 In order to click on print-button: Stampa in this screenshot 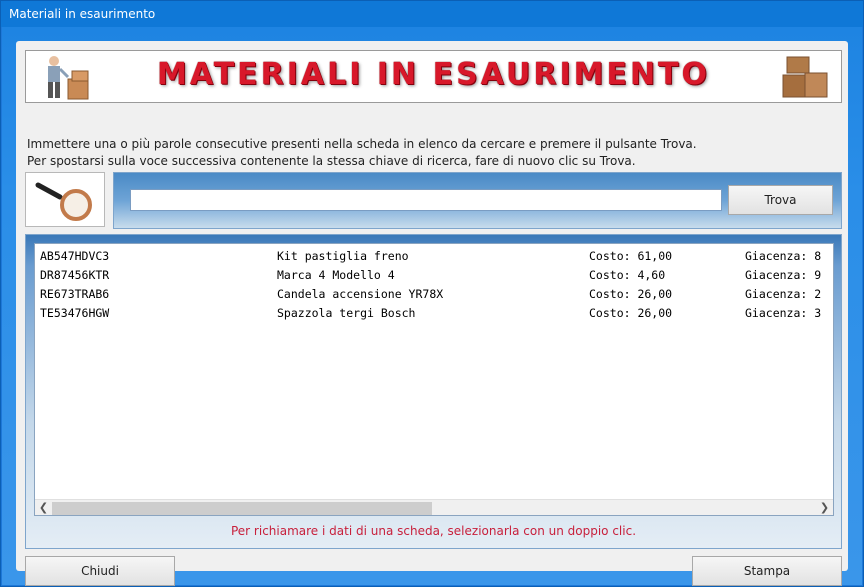, I will do `click(767, 571)`.